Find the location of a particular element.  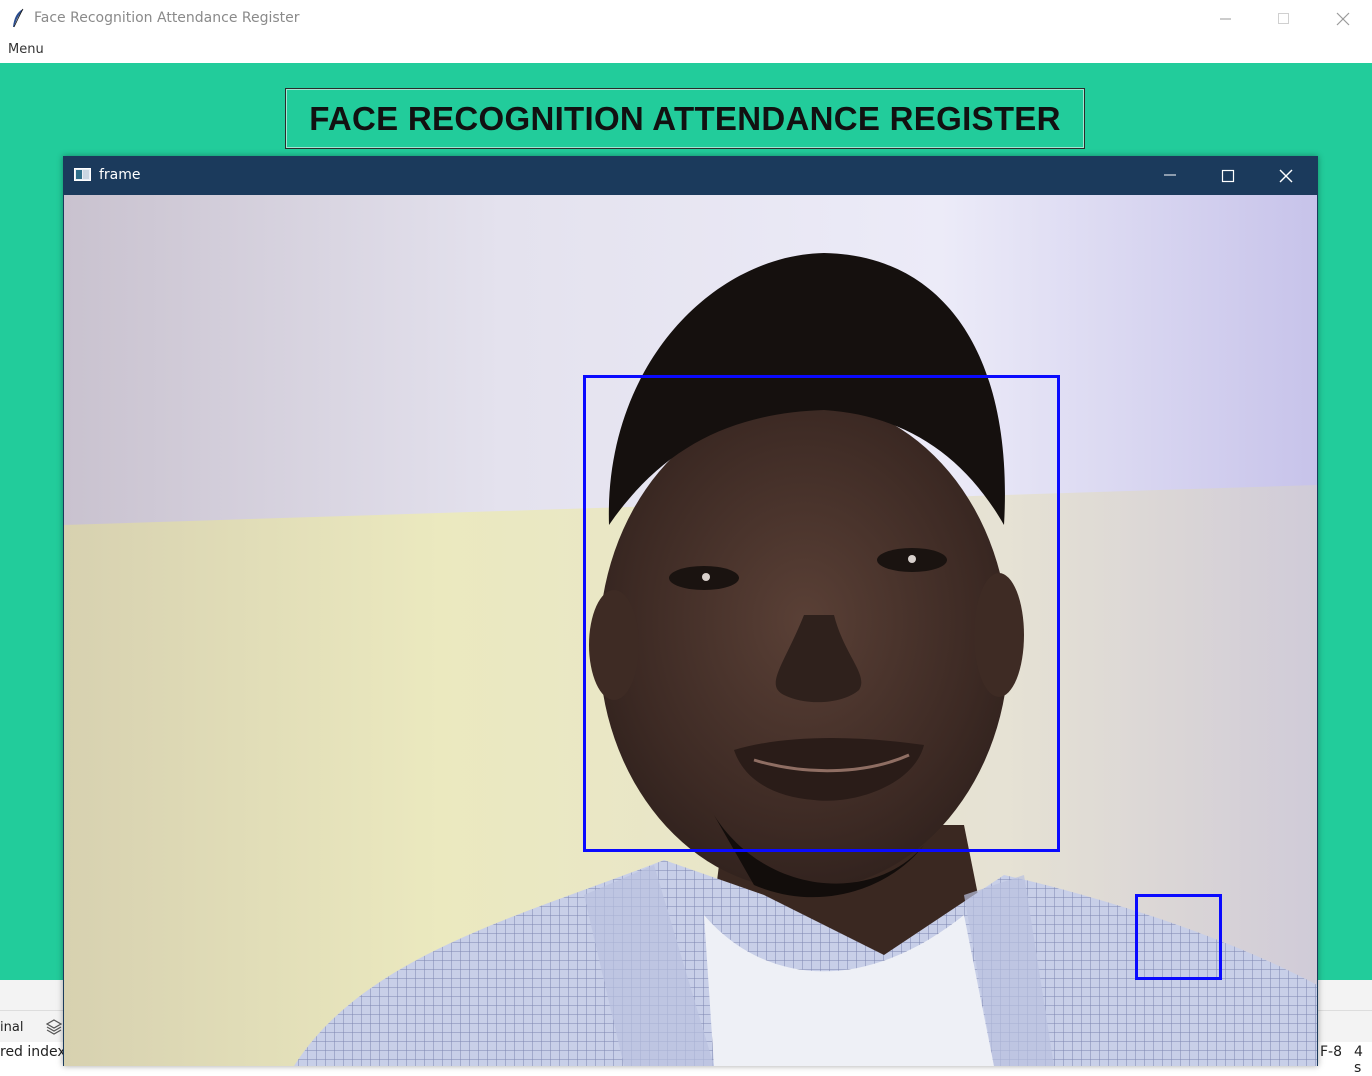

page-title: FACE RECOGNITION ATTENDANCE REGISTER is located at coordinates (685, 118).